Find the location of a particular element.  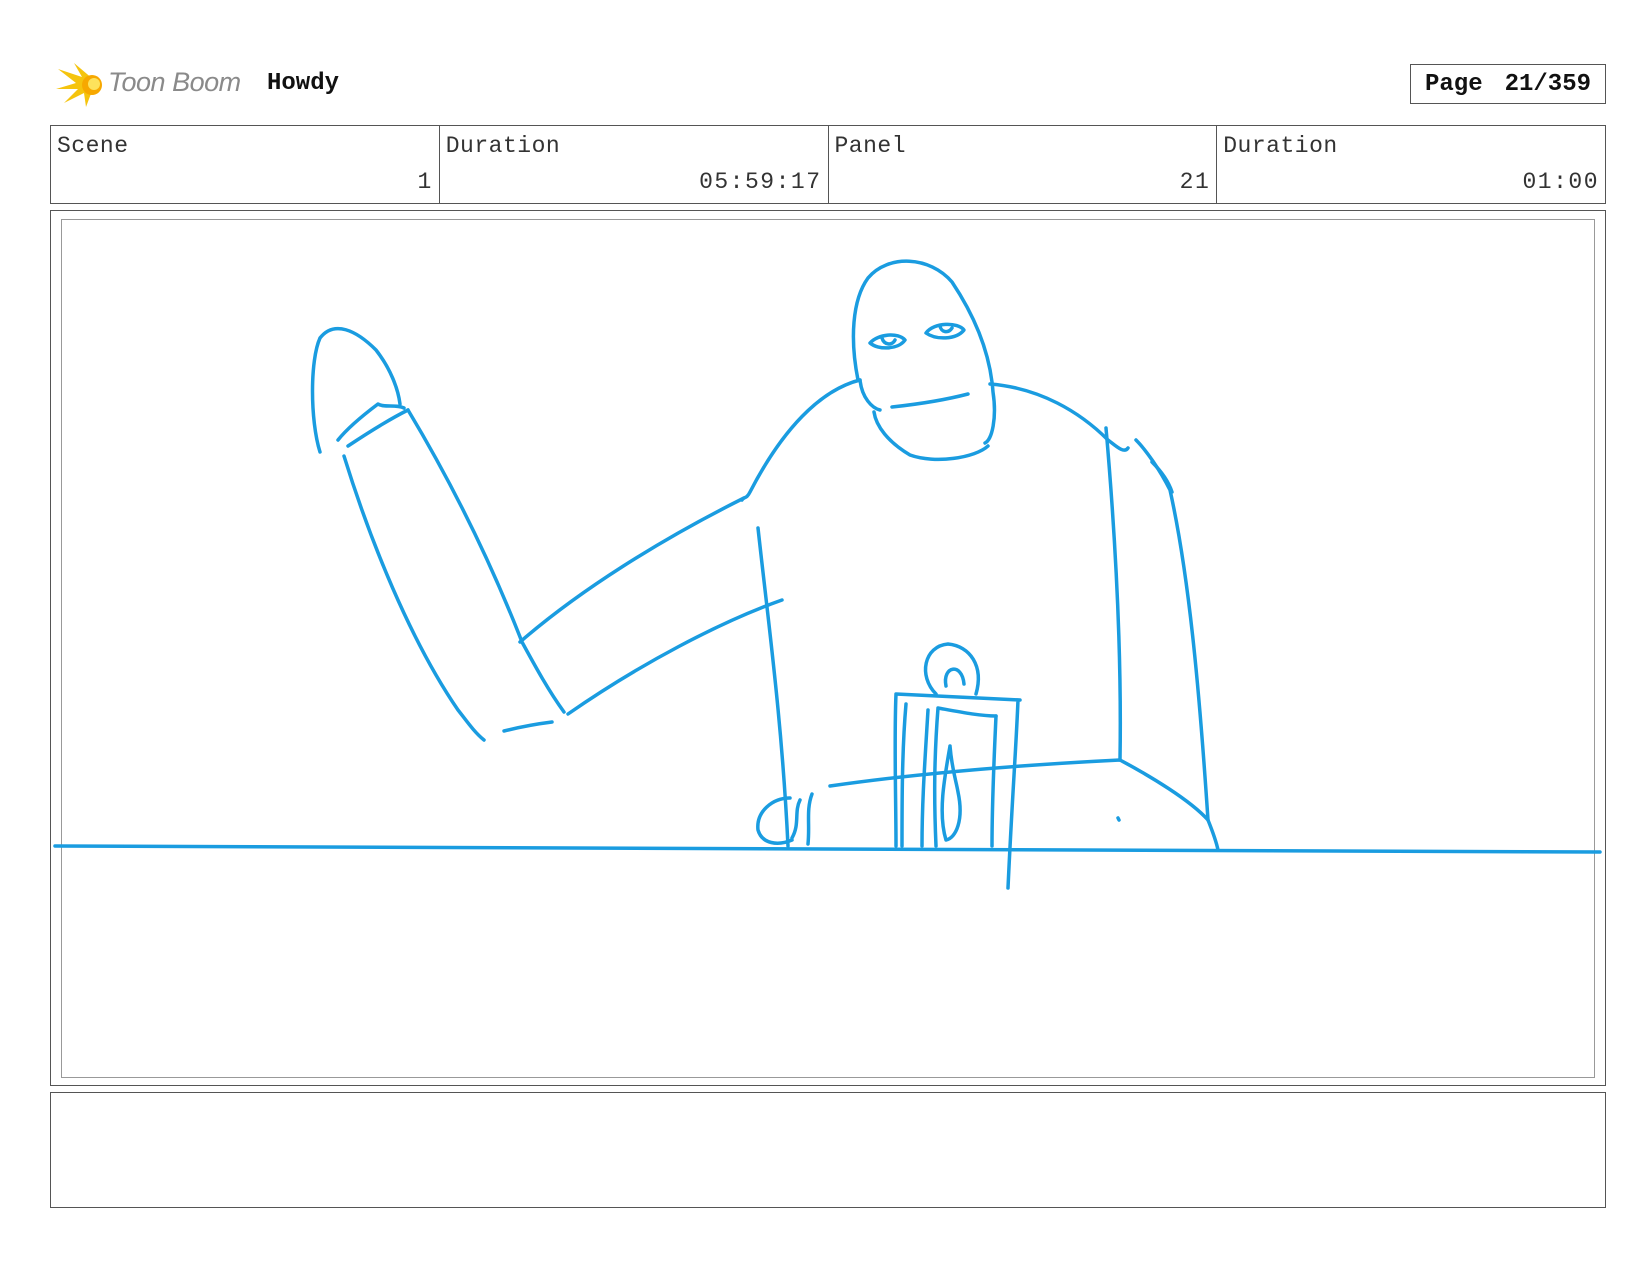

character-belly-line is located at coordinates (1024, 805).